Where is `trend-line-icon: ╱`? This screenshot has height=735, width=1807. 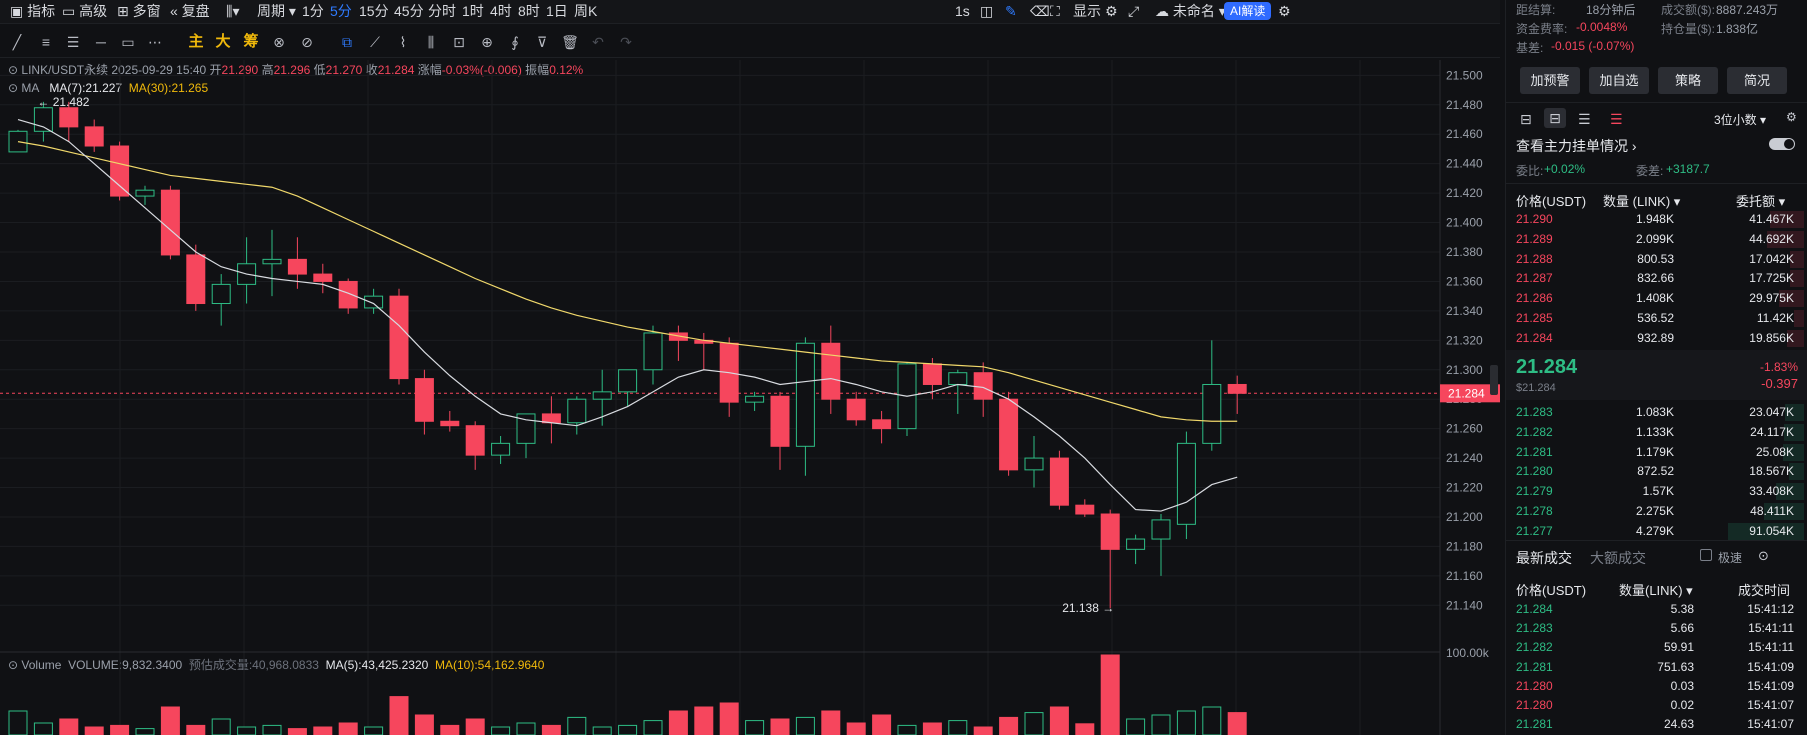
trend-line-icon: ╱ is located at coordinates (17, 42).